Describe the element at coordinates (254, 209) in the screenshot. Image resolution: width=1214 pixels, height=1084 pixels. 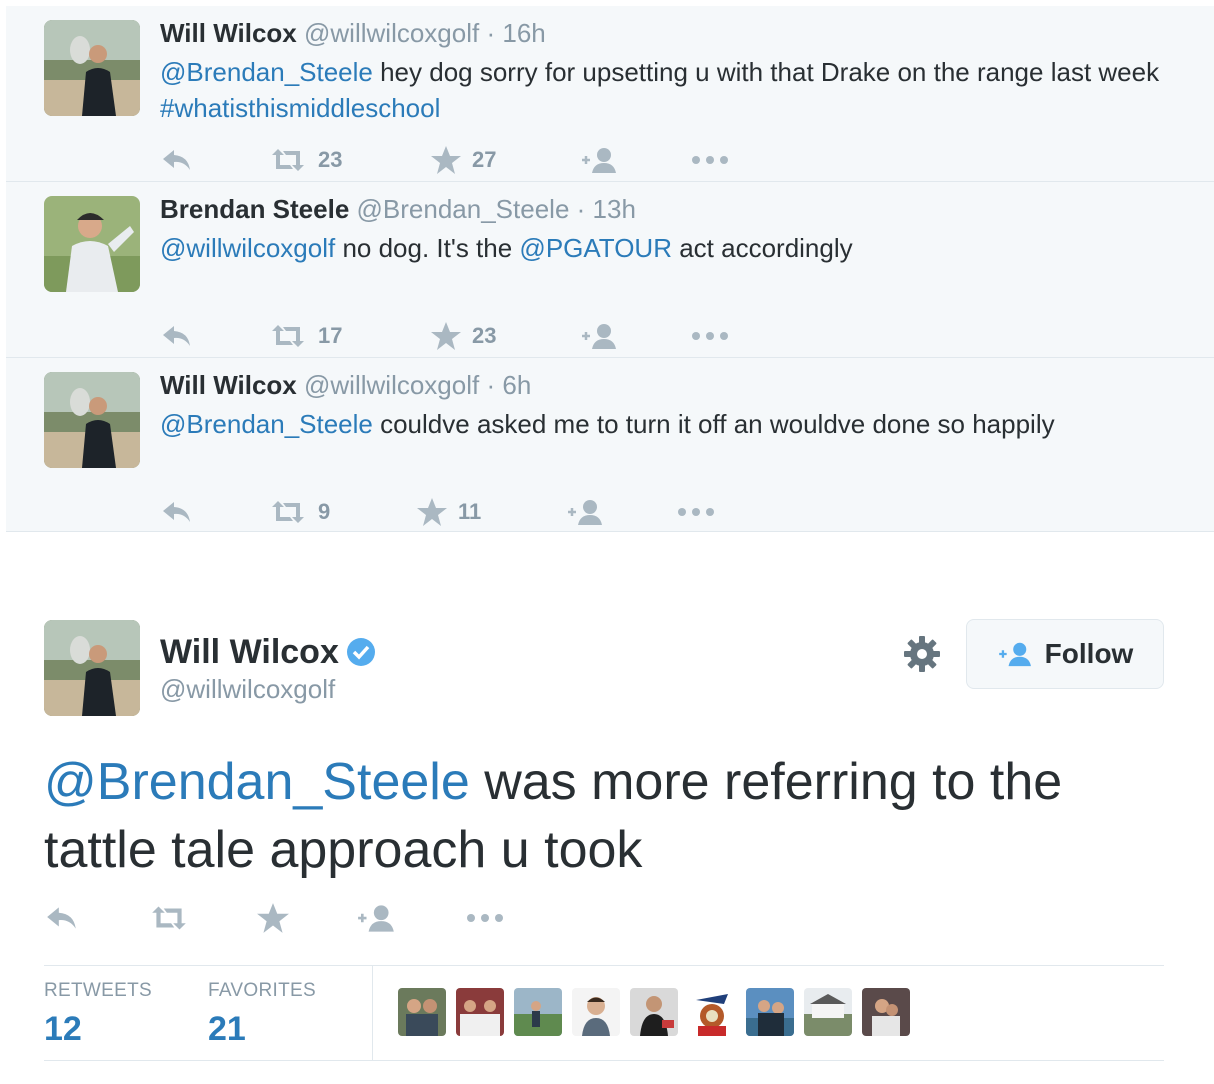
I see `fullname: Brendan Steele` at that location.